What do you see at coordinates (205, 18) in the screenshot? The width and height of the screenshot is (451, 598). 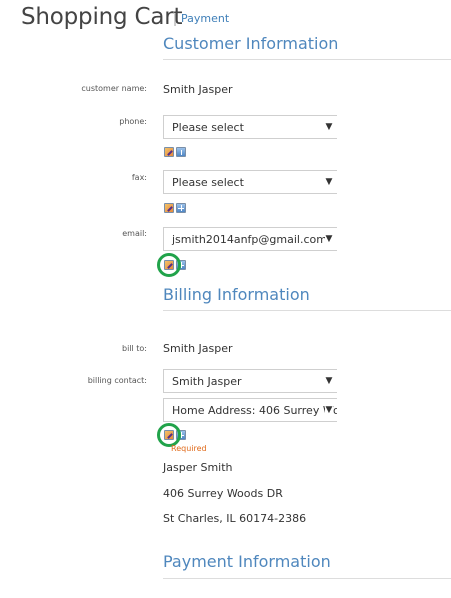 I see `breadcrumb-payment-link: Payment` at bounding box center [205, 18].